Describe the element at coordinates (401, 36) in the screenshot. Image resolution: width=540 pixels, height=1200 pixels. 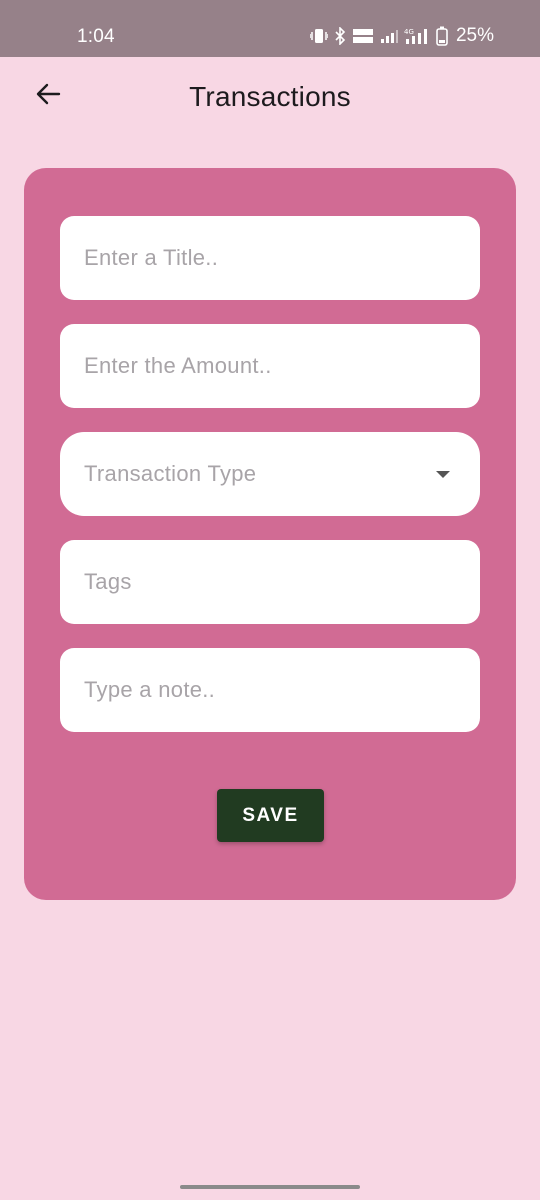
I see `status-icons: 4G 25%` at that location.